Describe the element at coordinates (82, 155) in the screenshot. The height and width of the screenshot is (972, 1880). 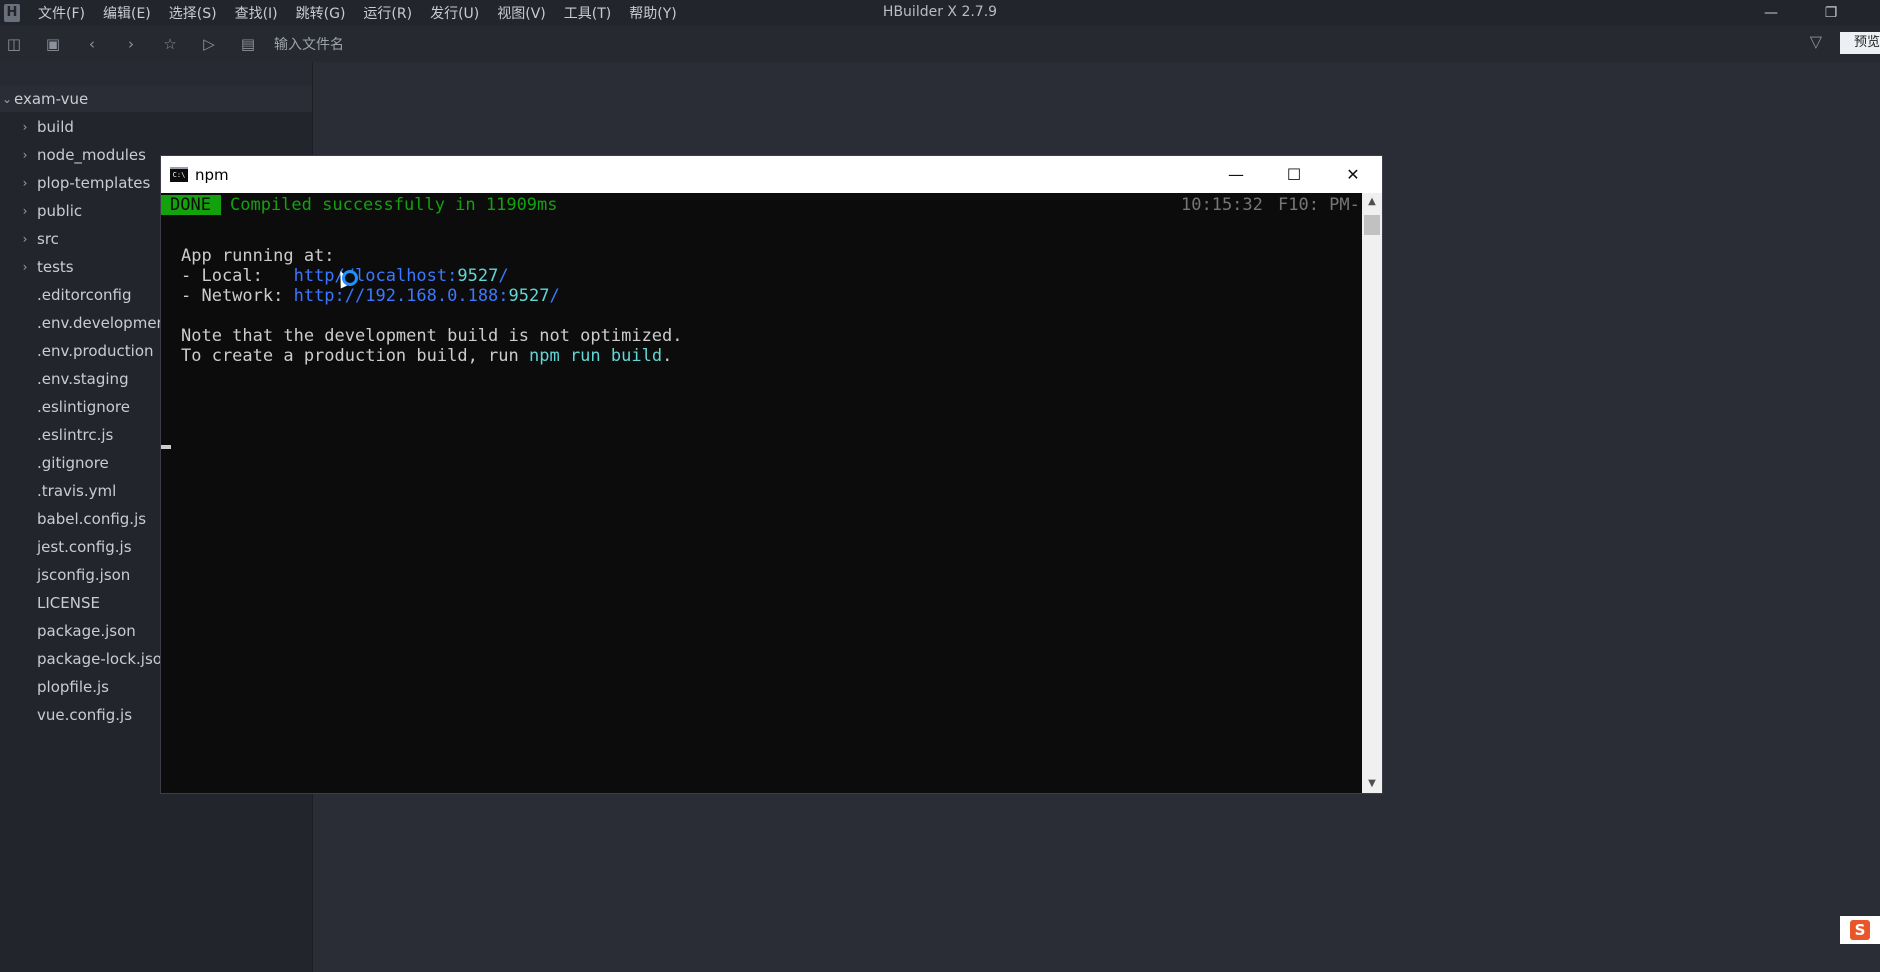
I see `tree-folder-node-modules: › node_modules` at that location.